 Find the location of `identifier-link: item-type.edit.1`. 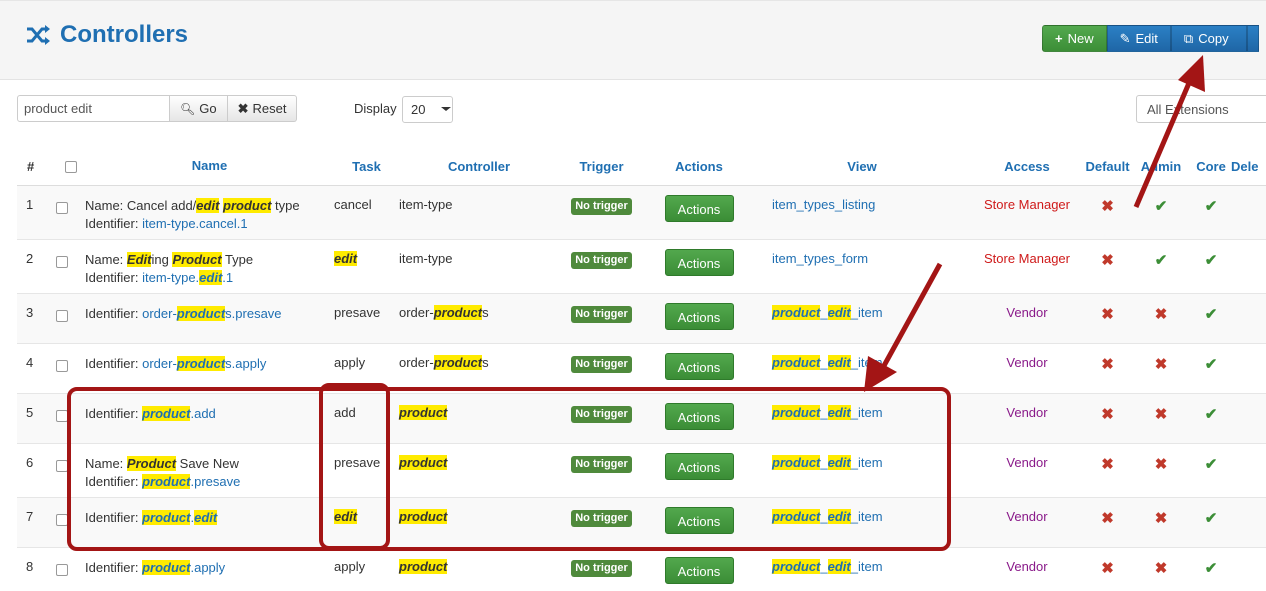

identifier-link: item-type.edit.1 is located at coordinates (187, 277).